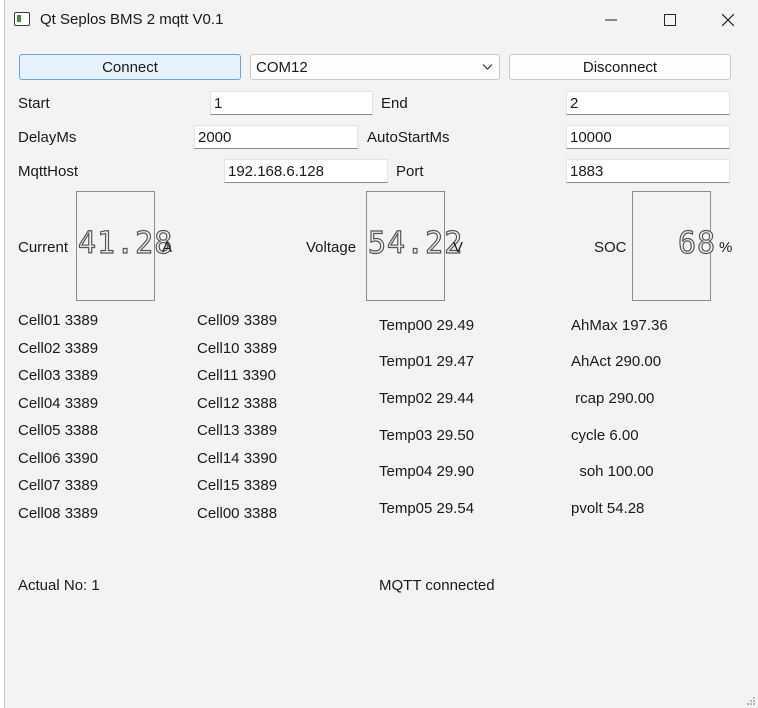 The height and width of the screenshot is (708, 758). I want to click on app-icon, so click(22, 19).